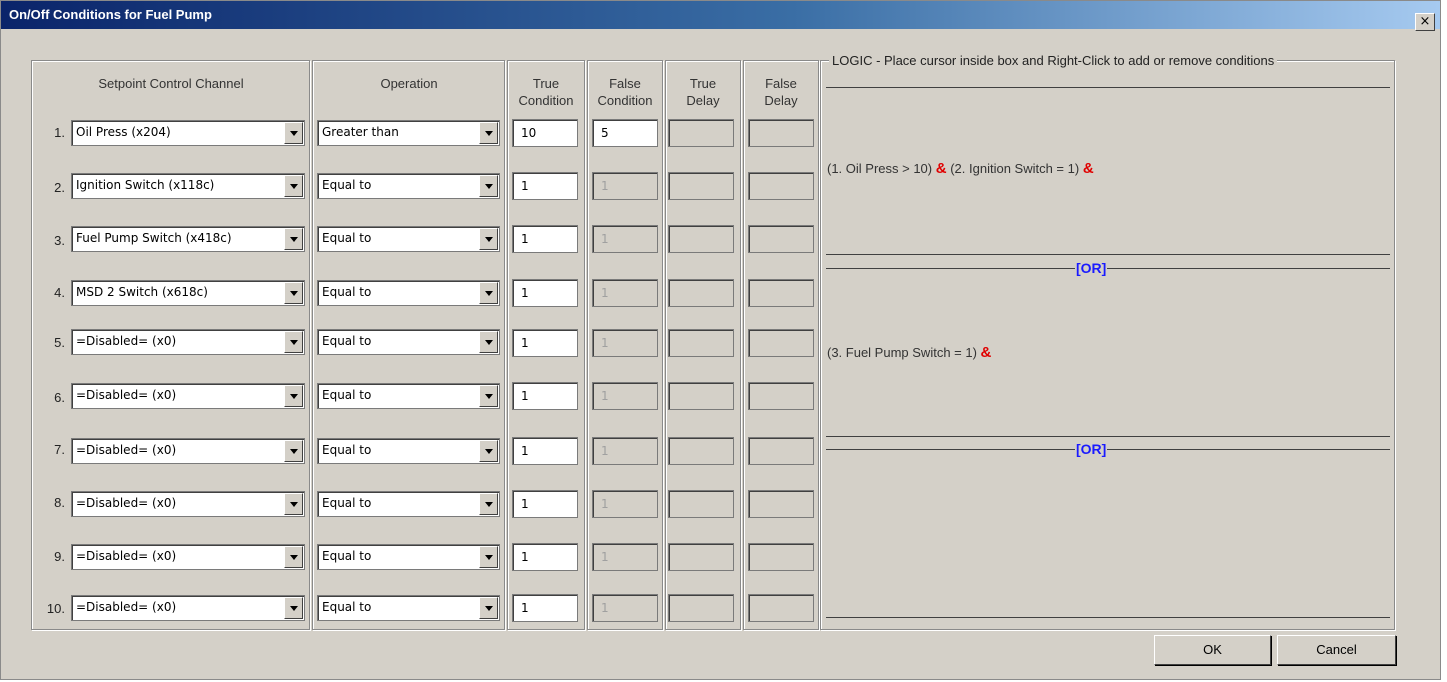 This screenshot has width=1447, height=682. What do you see at coordinates (1336, 650) in the screenshot?
I see `cancel-button: Cancel` at bounding box center [1336, 650].